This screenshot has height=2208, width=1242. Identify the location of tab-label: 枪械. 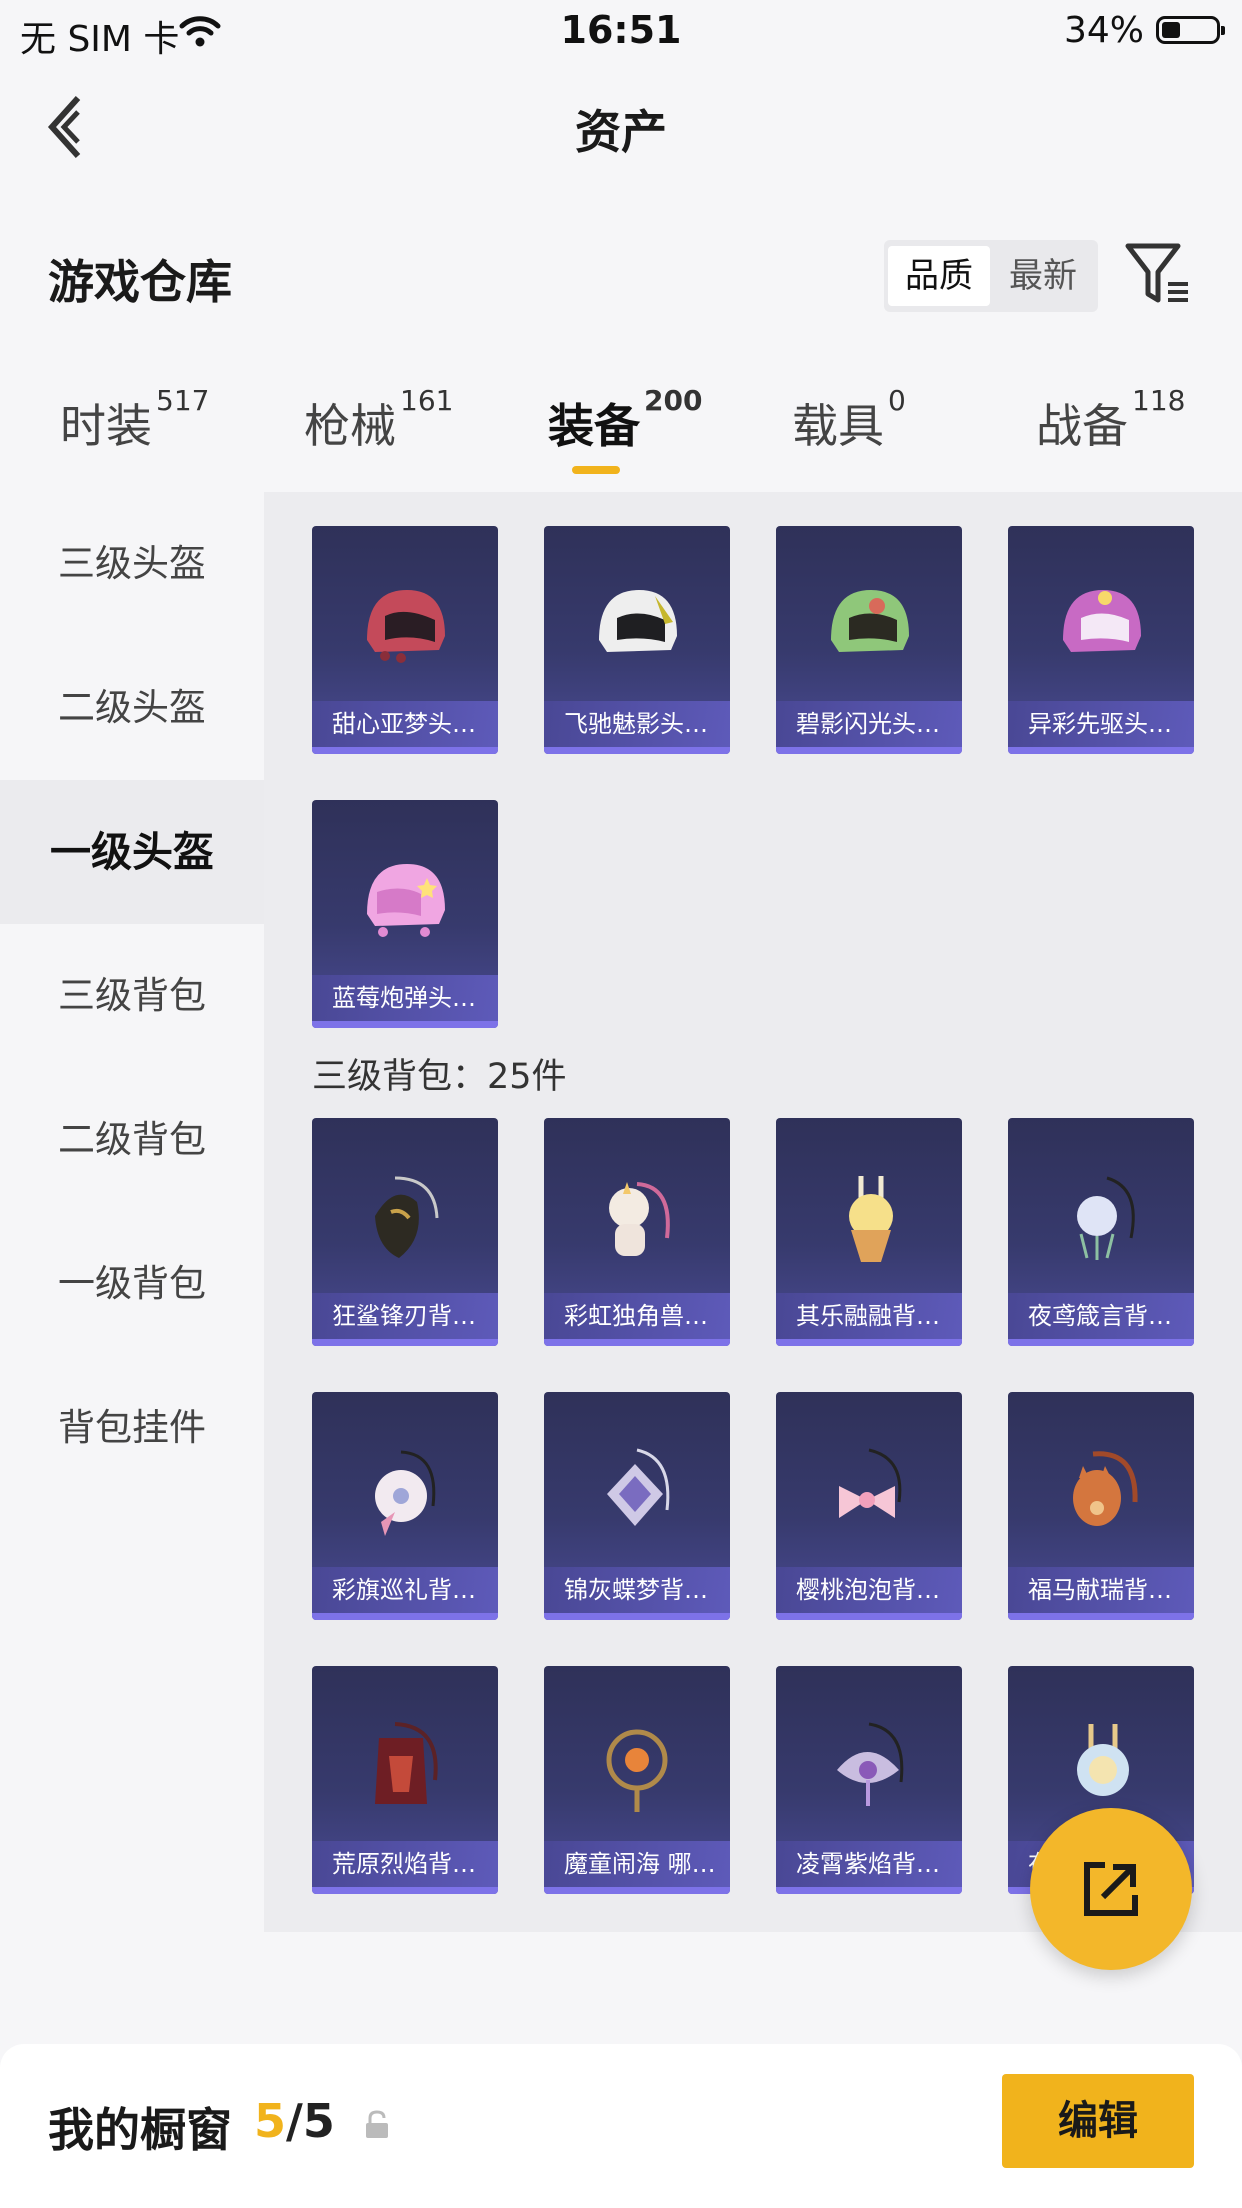
(350, 426).